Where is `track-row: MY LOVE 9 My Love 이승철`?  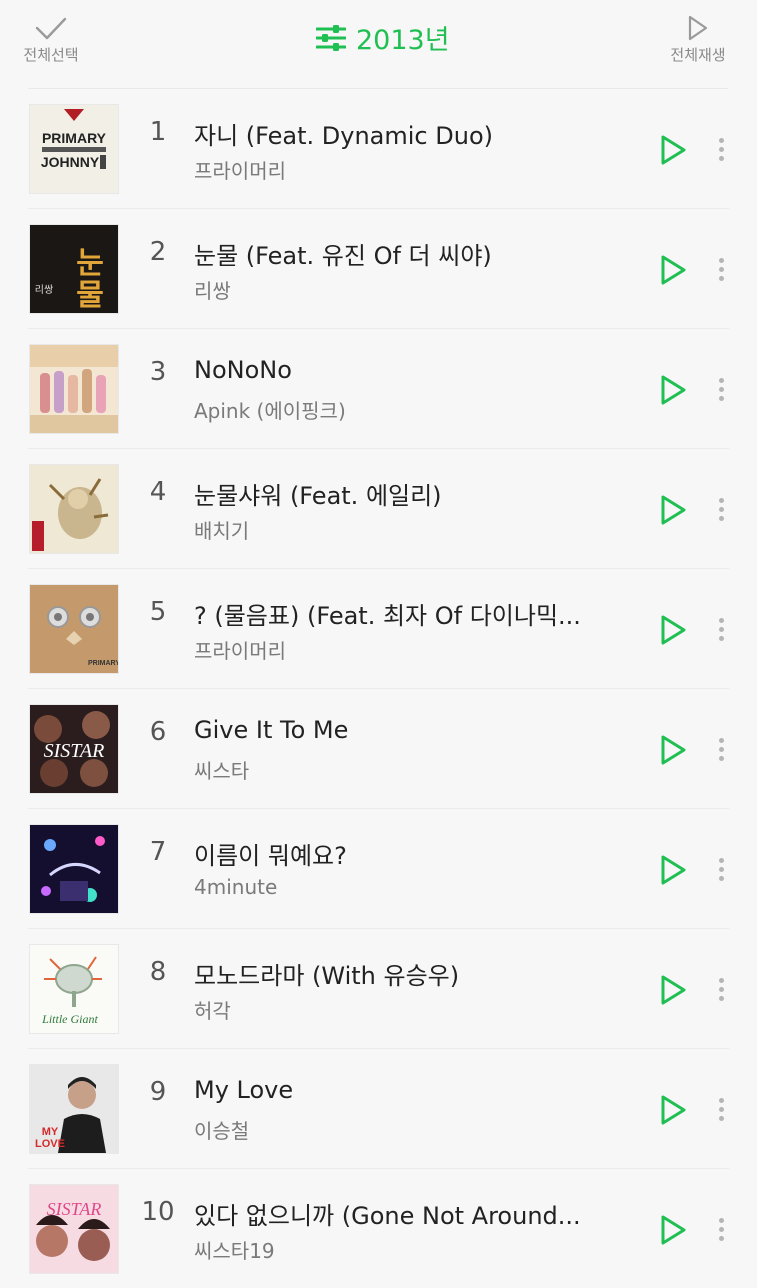 track-row: MY LOVE 9 My Love 이승철 is located at coordinates (378, 1109).